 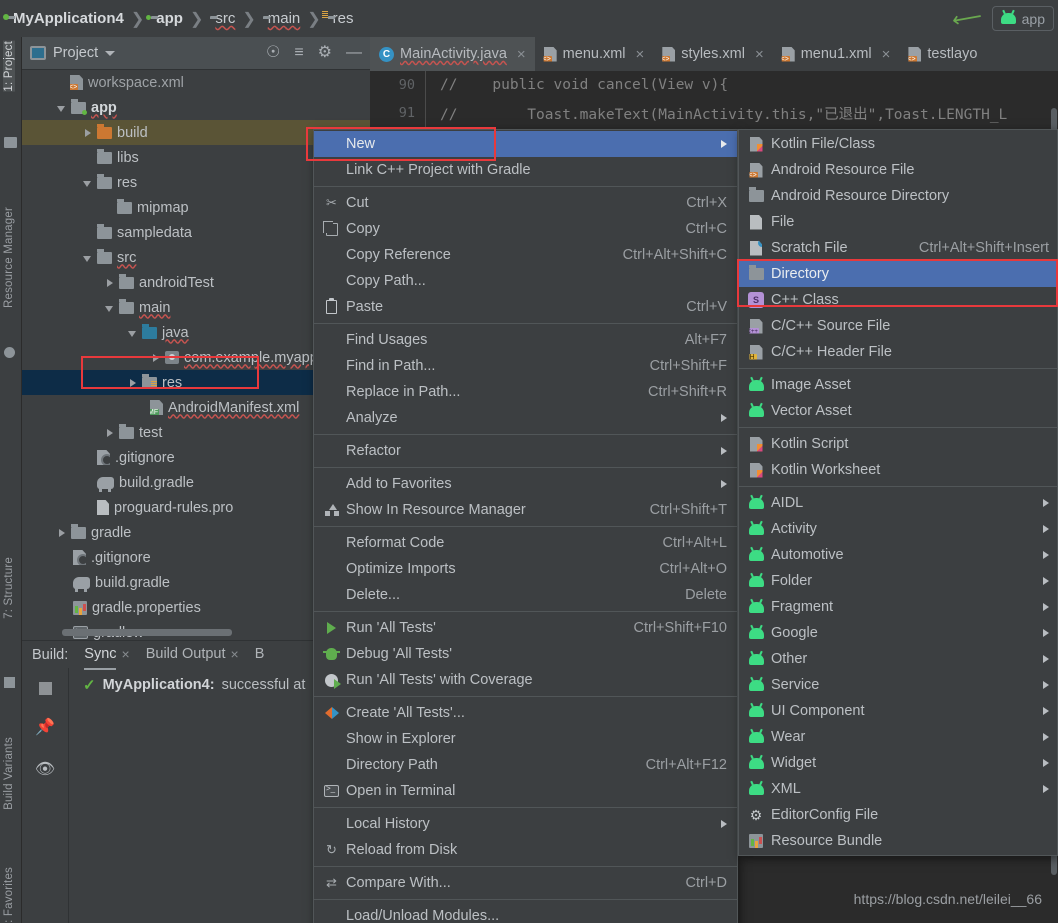 I want to click on menu-item-add-to-favorites: Add to Favorites, so click(x=525, y=484).